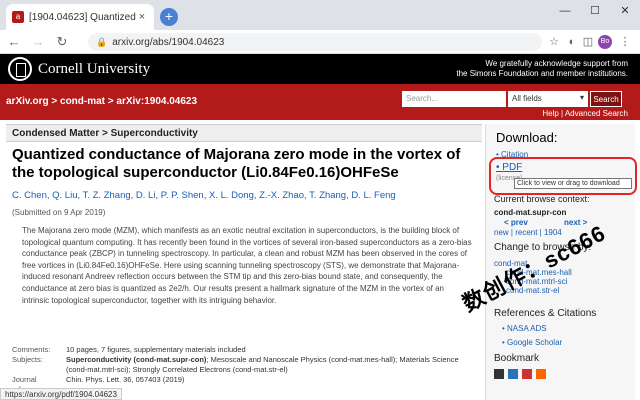  Describe the element at coordinates (545, 313) in the screenshot. I see `references-heading: References & Citations` at that location.